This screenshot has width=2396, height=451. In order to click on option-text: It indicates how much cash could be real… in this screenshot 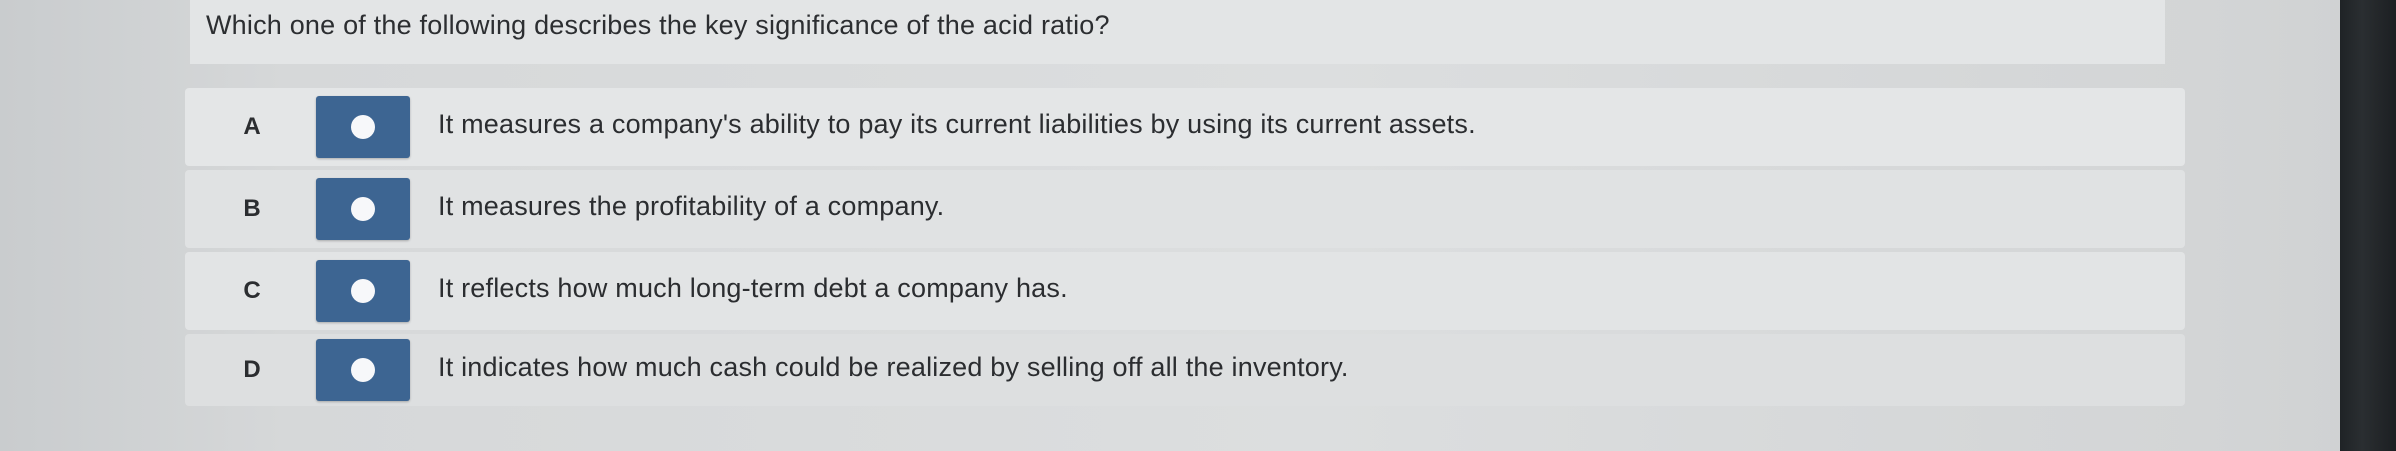, I will do `click(893, 367)`.